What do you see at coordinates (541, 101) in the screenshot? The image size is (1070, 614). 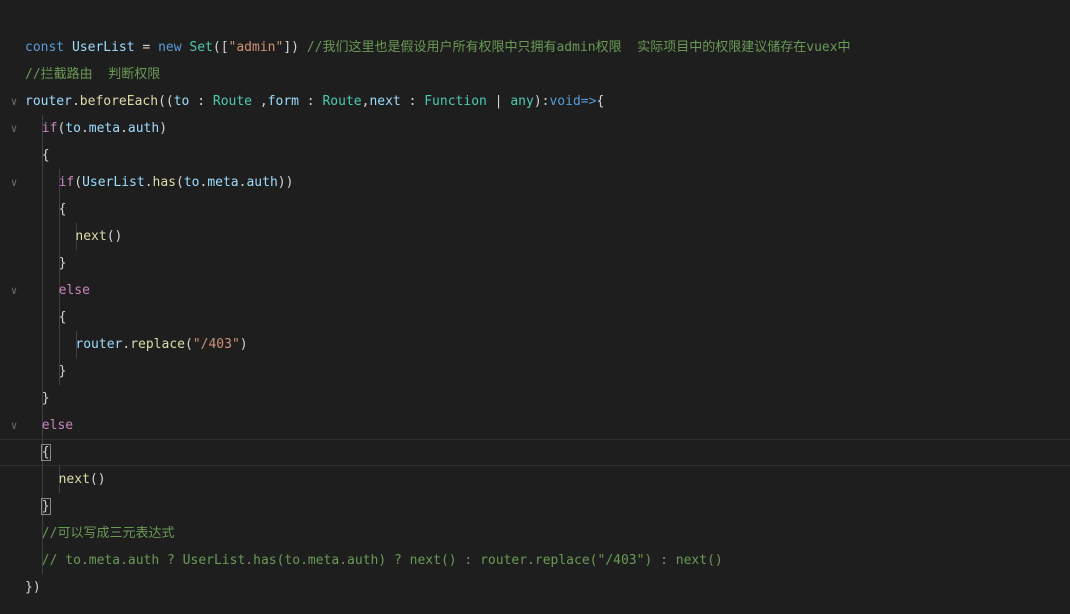 I see `code-token: ):` at bounding box center [541, 101].